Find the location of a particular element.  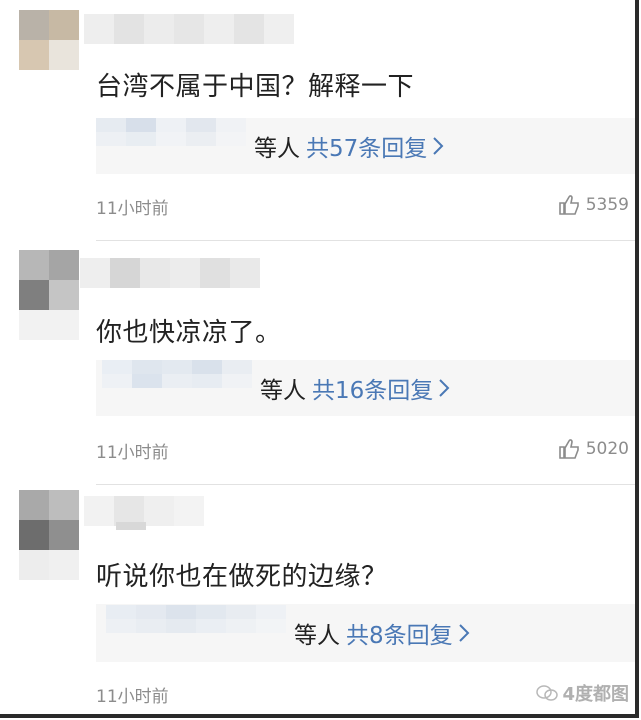

view-replies-link: 共8条回复 is located at coordinates (408, 633).